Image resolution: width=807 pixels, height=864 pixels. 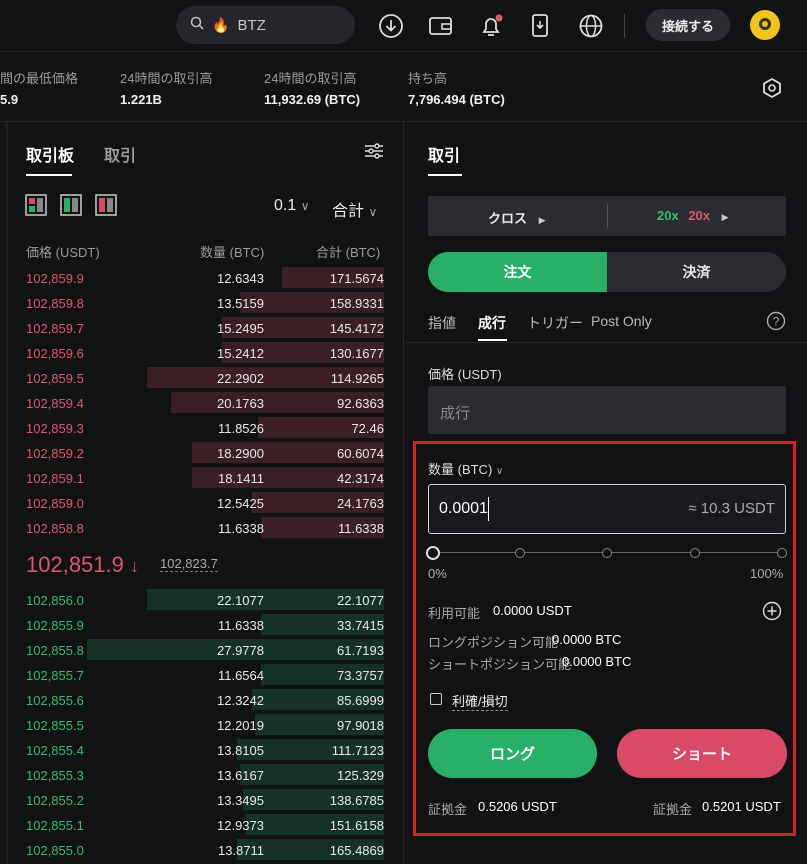 What do you see at coordinates (240, 750) in the screenshot?
I see `row-qty: 13.8105` at bounding box center [240, 750].